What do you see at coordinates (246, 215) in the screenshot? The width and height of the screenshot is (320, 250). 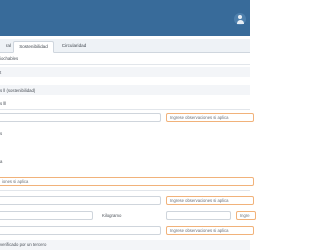 I see `observations-field-cut: Ingre` at bounding box center [246, 215].